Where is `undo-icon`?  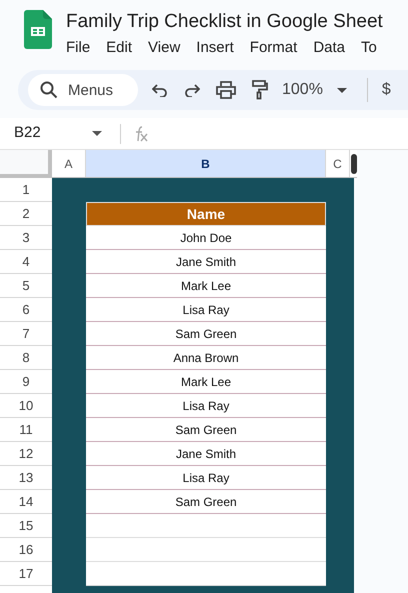 undo-icon is located at coordinates (160, 90).